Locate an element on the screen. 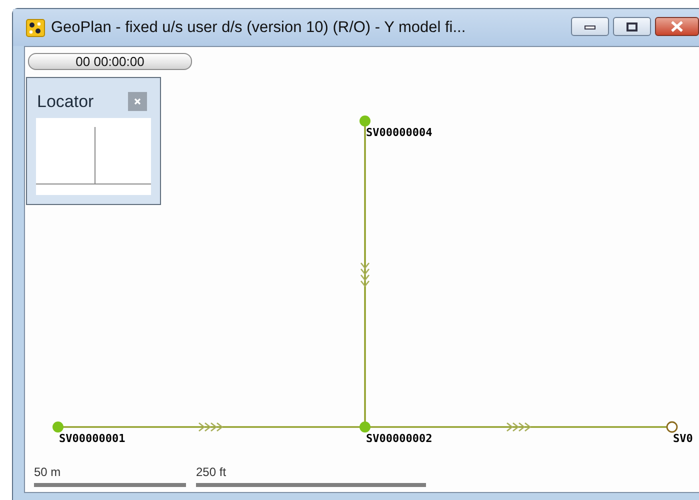 Image resolution: width=699 pixels, height=500 pixels. scale-label: 50 m is located at coordinates (48, 472).